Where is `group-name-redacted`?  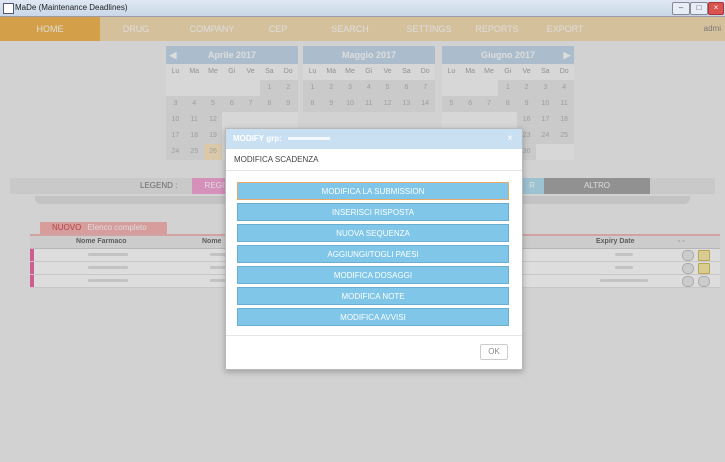
group-name-redacted is located at coordinates (309, 138).